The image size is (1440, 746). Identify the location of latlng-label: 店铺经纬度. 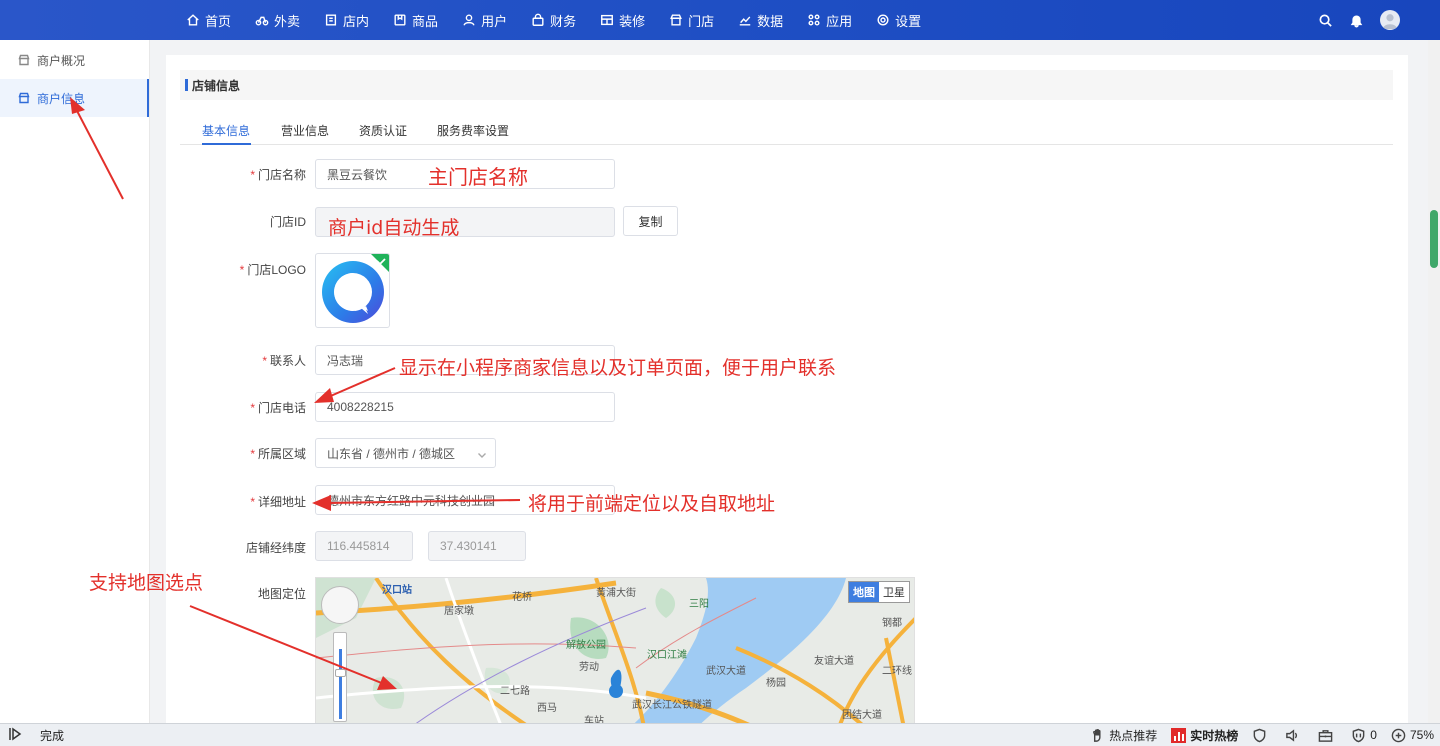
(275, 548).